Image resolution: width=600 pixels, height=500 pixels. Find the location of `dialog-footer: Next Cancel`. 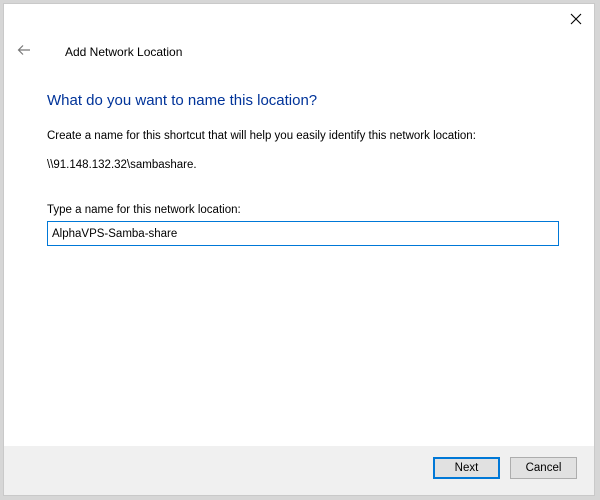

dialog-footer: Next Cancel is located at coordinates (299, 470).